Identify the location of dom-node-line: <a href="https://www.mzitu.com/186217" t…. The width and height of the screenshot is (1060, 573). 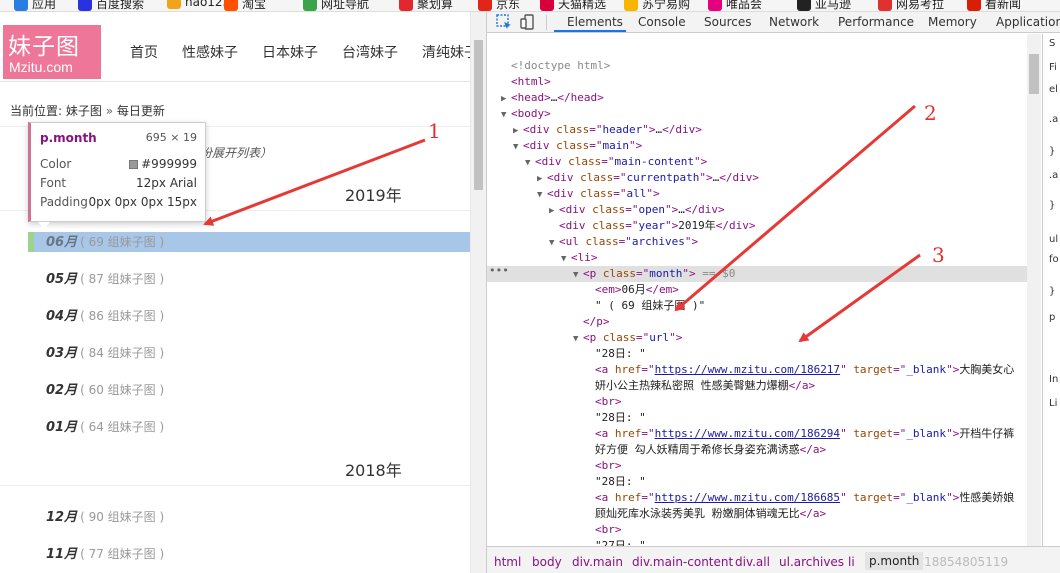
(799, 370).